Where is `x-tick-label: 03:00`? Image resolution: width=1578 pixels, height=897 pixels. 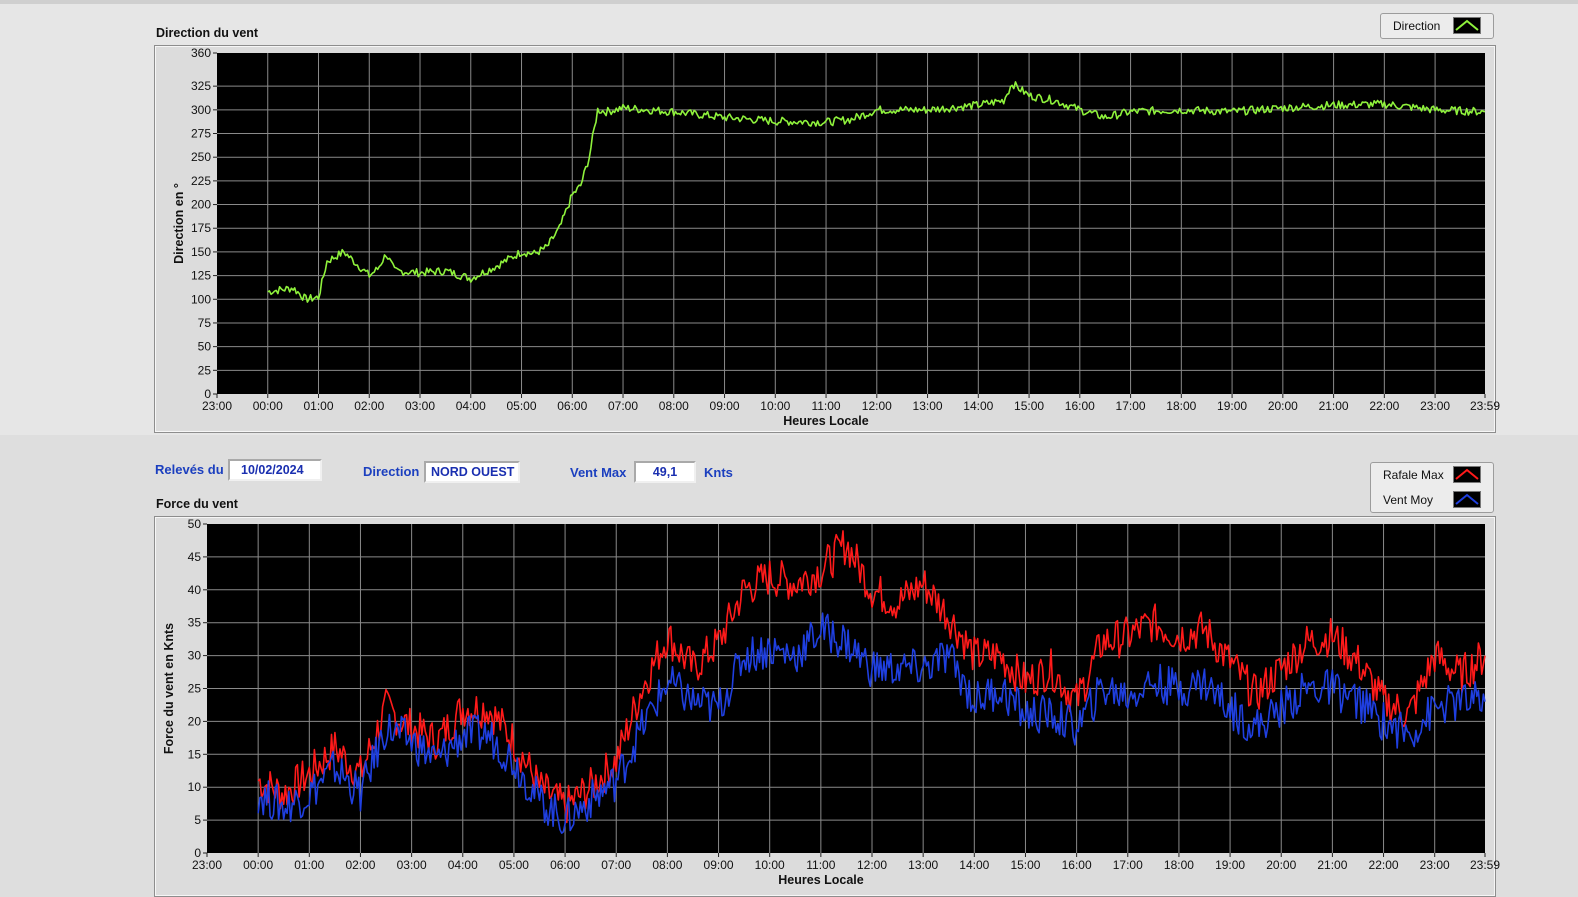
x-tick-label: 03:00 is located at coordinates (412, 865).